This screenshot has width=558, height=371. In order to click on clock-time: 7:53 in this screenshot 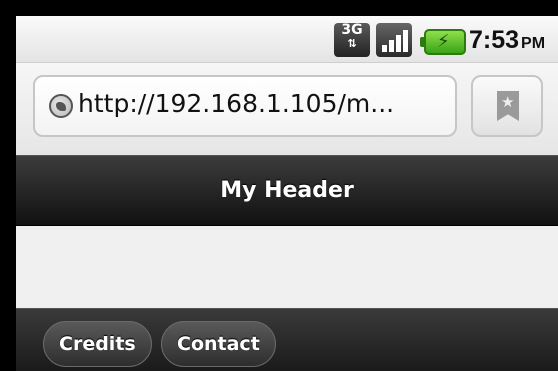, I will do `click(494, 40)`.